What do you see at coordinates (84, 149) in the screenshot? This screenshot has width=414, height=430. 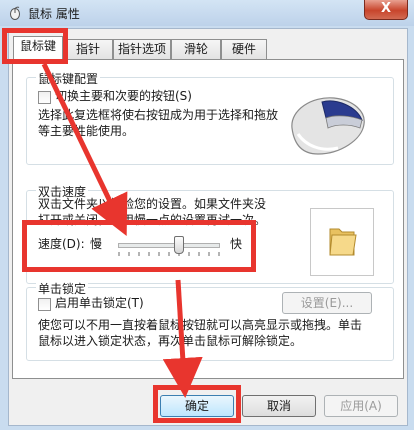 I see `arrow-tab-to-speed` at bounding box center [84, 149].